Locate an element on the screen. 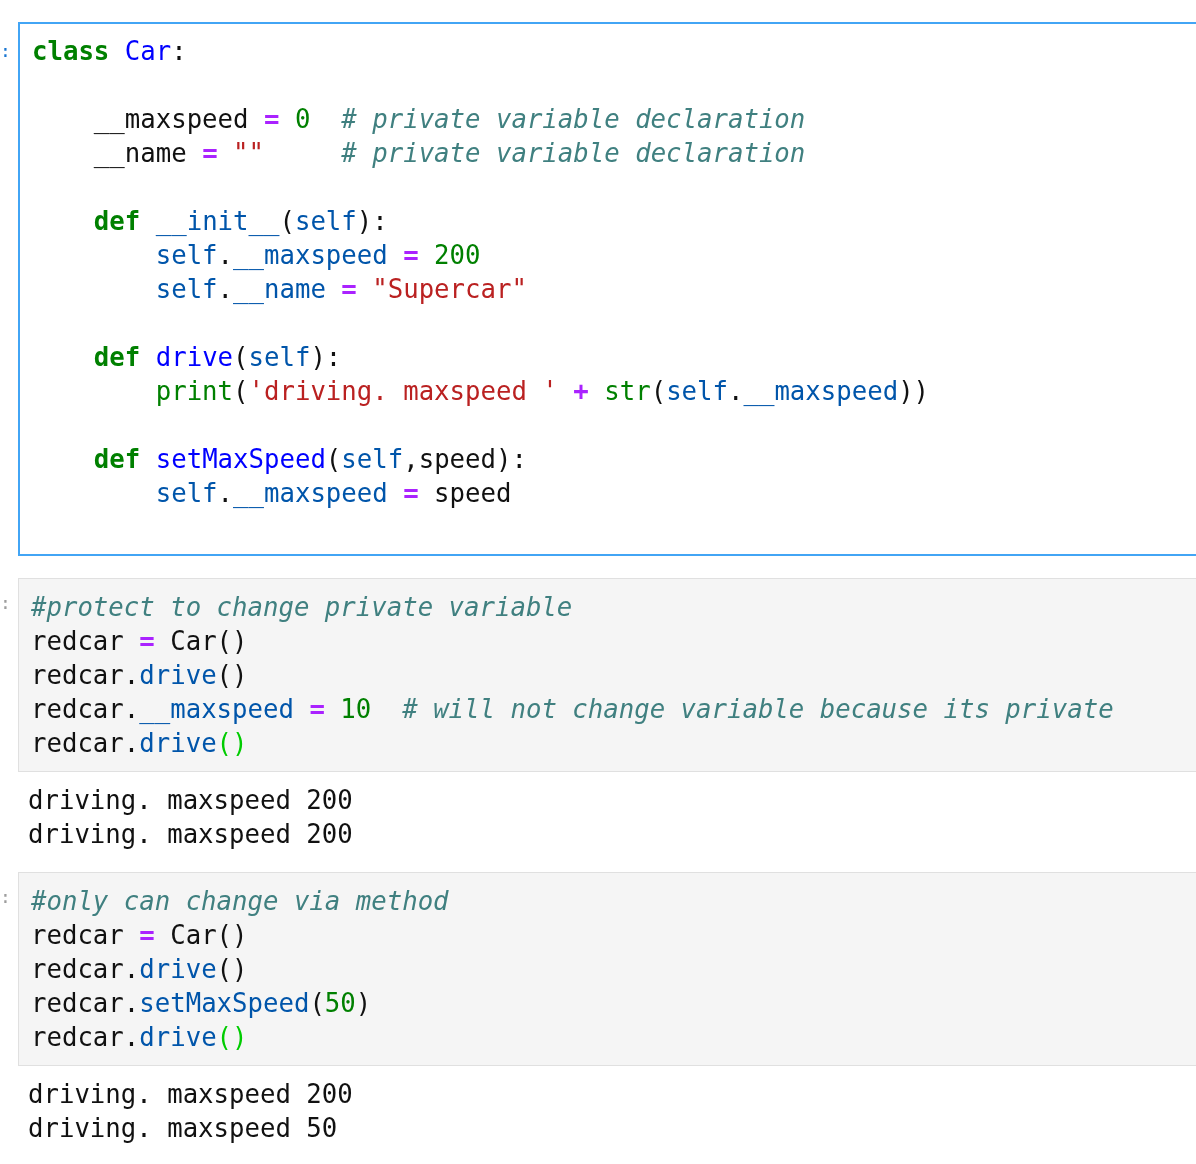 This screenshot has height=1164, width=1196. code-line: print('driving. maxspeed ' + str(self.__maxspeed)) is located at coordinates (542, 391).